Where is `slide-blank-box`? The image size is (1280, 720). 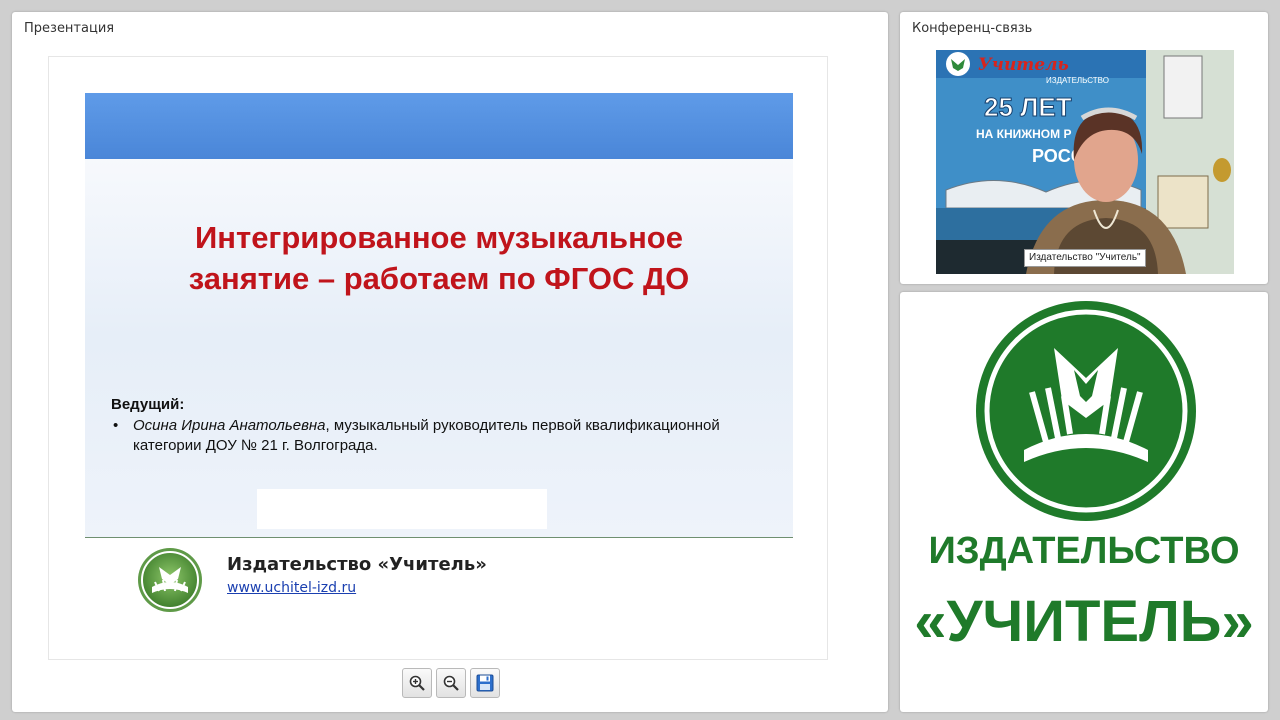 slide-blank-box is located at coordinates (402, 509).